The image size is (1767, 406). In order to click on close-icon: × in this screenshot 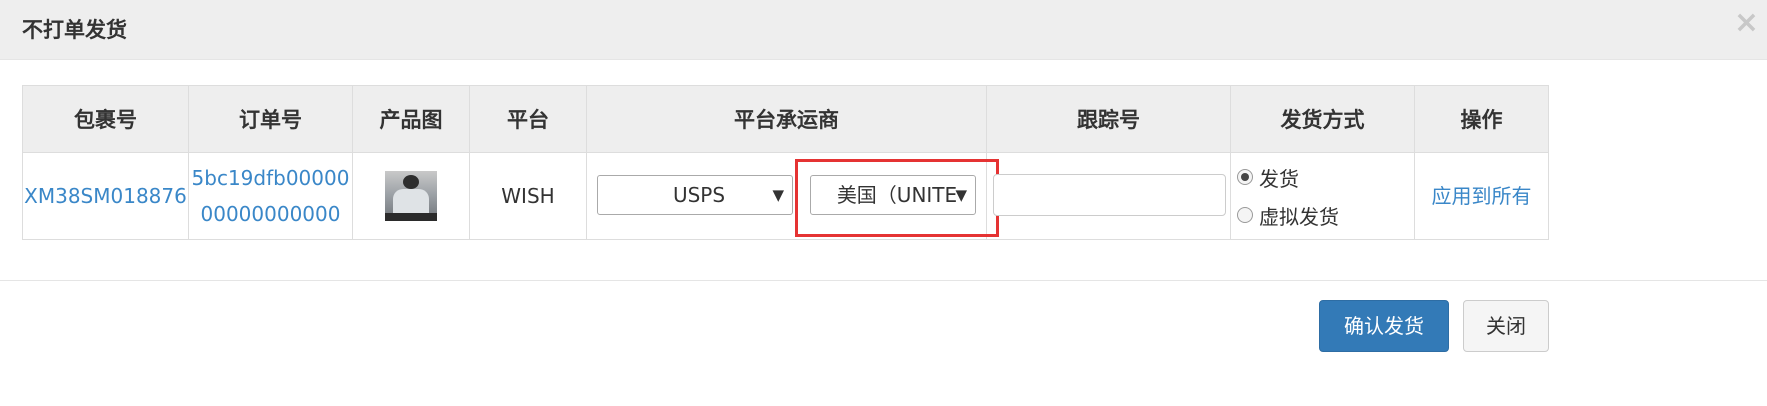, I will do `click(1746, 23)`.